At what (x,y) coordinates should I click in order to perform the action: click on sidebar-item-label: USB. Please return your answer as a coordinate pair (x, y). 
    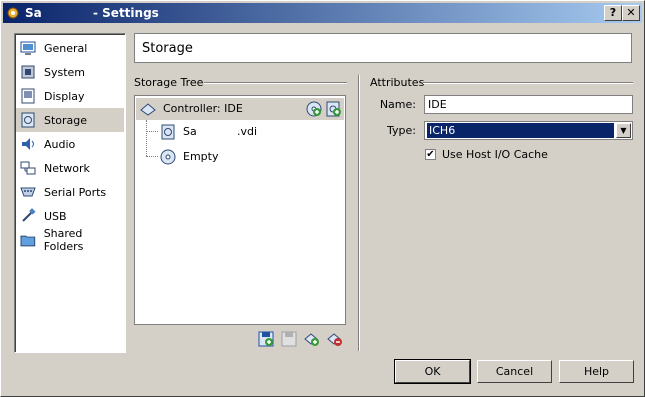
    Looking at the image, I should click on (55, 216).